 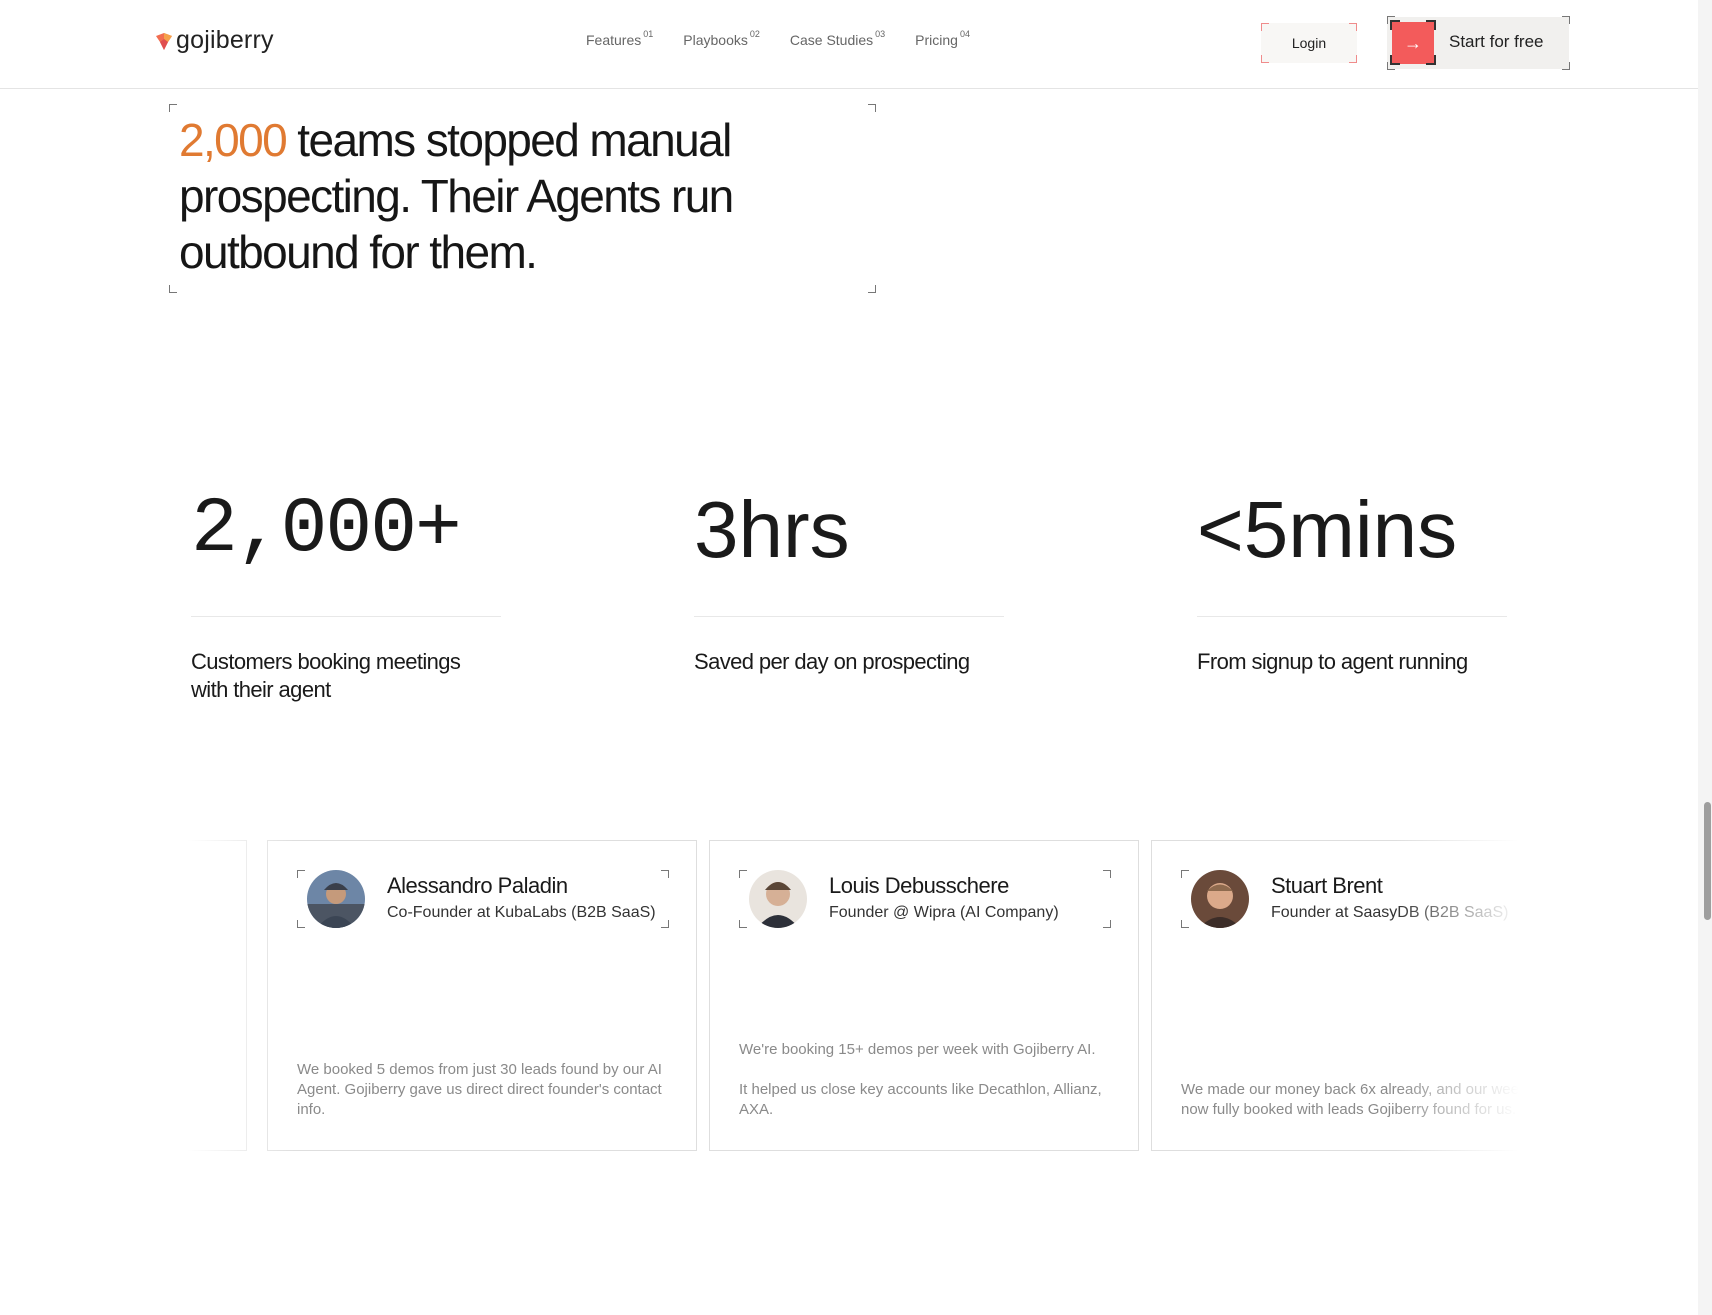 What do you see at coordinates (838, 38) in the screenshot?
I see `nav-case-studies: Case Studies 03` at bounding box center [838, 38].